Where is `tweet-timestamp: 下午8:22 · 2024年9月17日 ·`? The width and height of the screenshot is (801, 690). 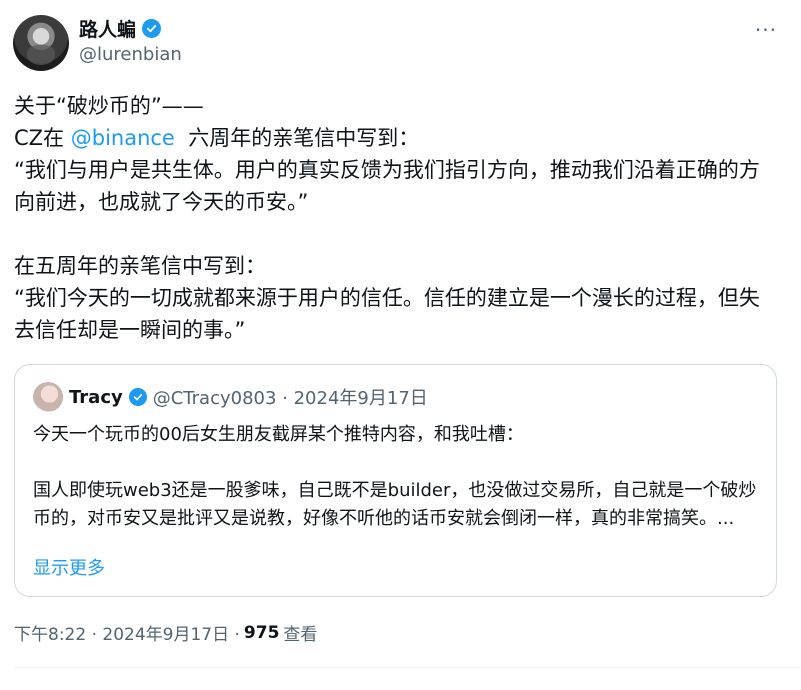
tweet-timestamp: 下午8:22 · 2024年9月17日 · is located at coordinates (127, 632).